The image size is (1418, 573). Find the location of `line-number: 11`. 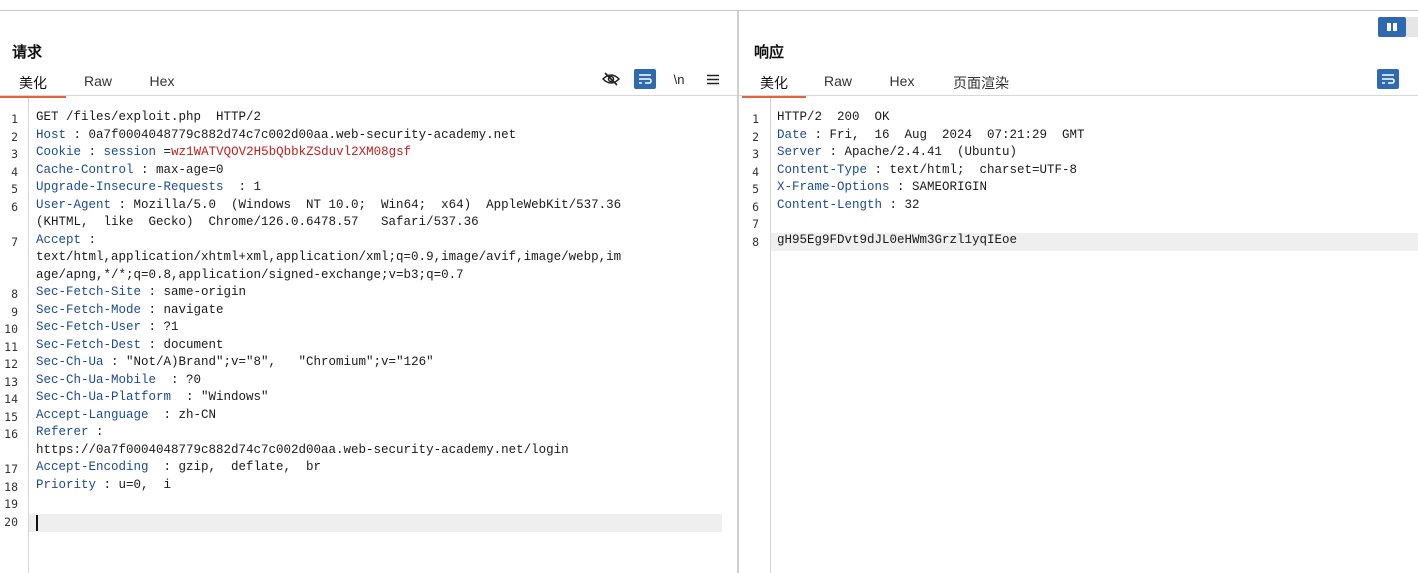

line-number: 11 is located at coordinates (11, 346).